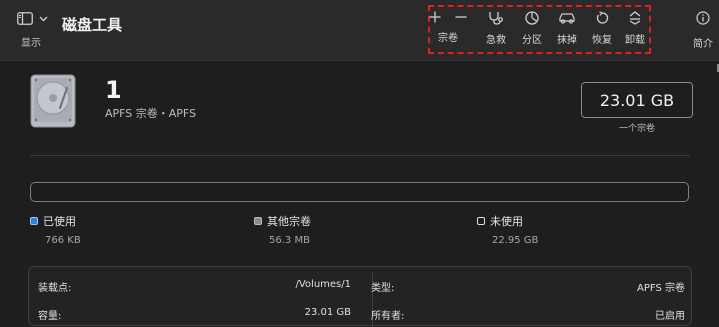 The width and height of the screenshot is (719, 327). What do you see at coordinates (359, 192) in the screenshot?
I see `usage-bar` at bounding box center [359, 192].